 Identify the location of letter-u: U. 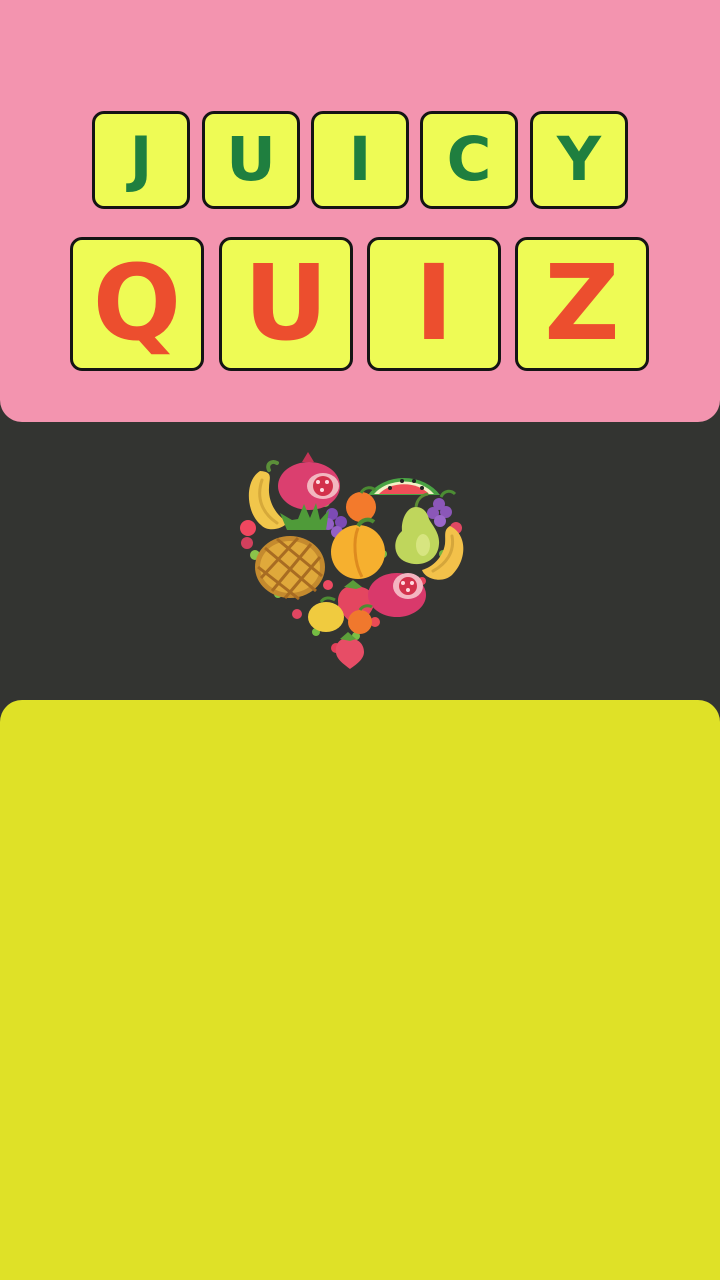
(251, 159).